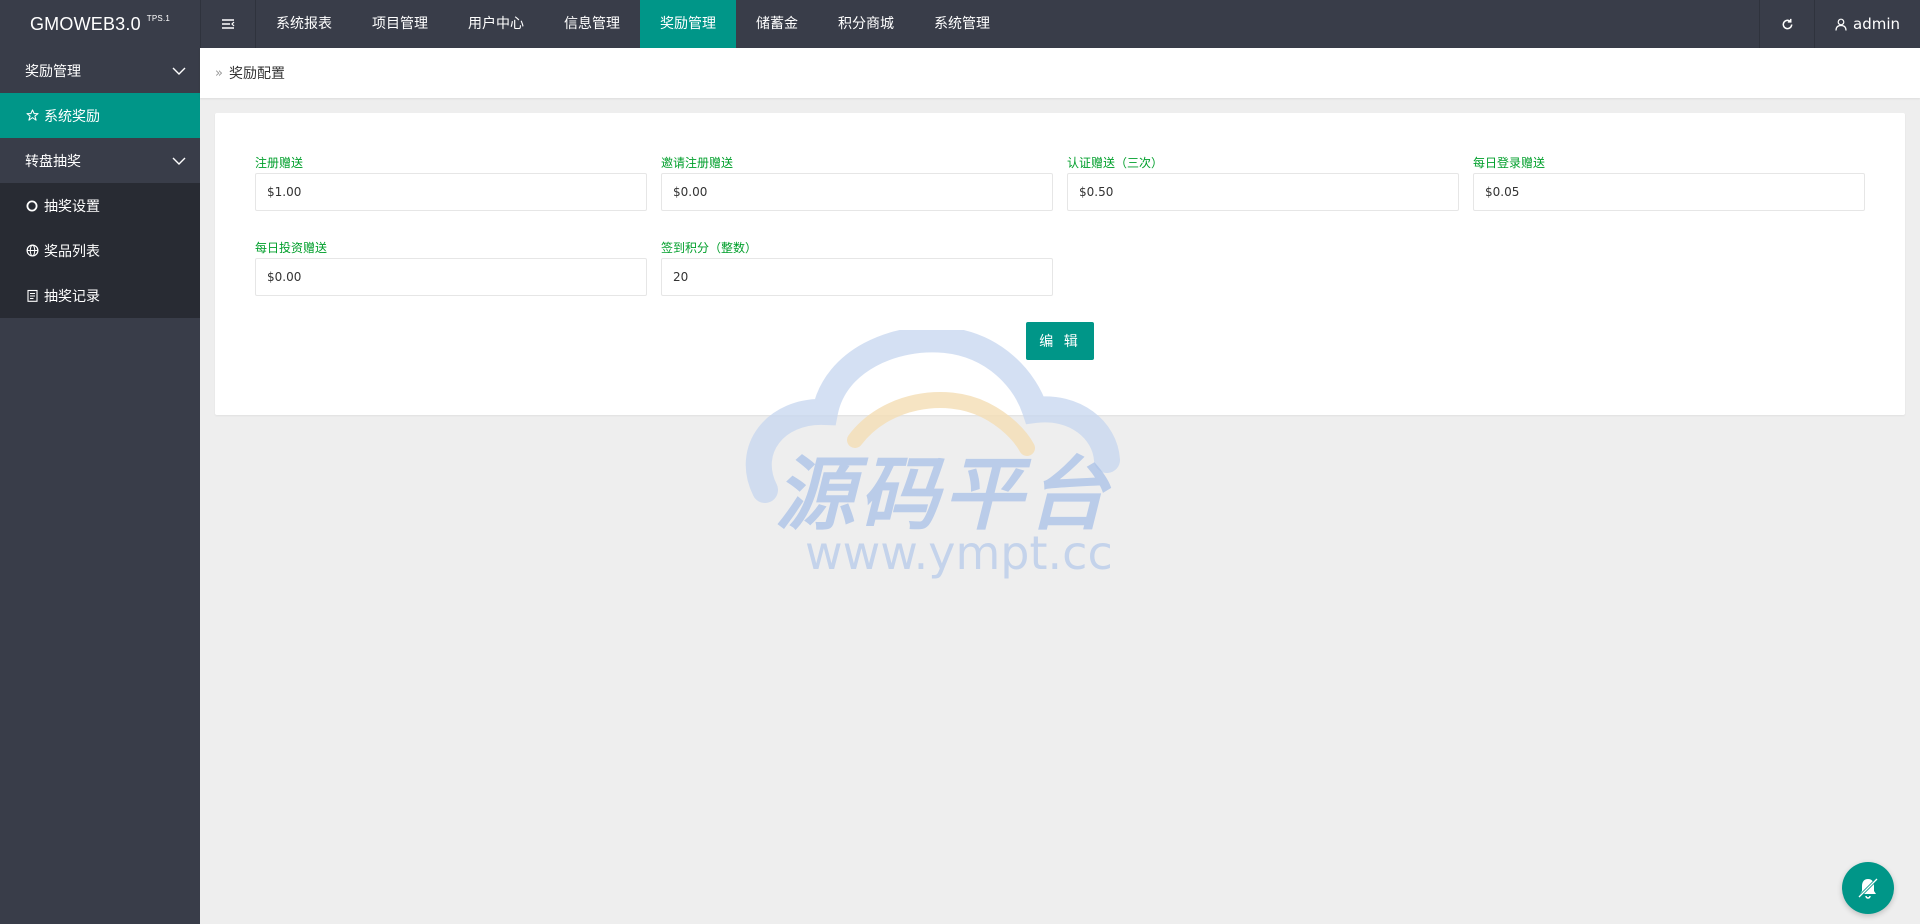  Describe the element at coordinates (72, 296) in the screenshot. I see `sidebar-item-label: 抽奖记录` at that location.